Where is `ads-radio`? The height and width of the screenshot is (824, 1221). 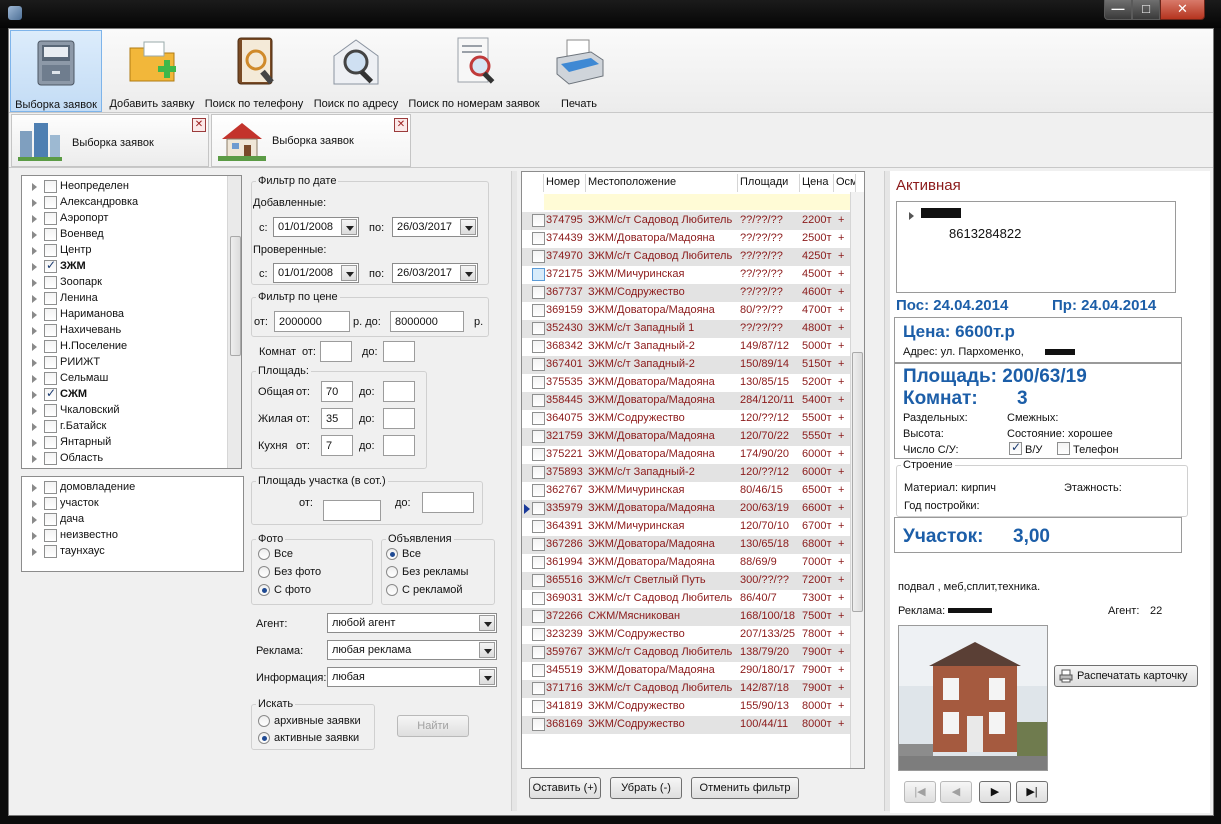
ads-radio is located at coordinates (392, 590).